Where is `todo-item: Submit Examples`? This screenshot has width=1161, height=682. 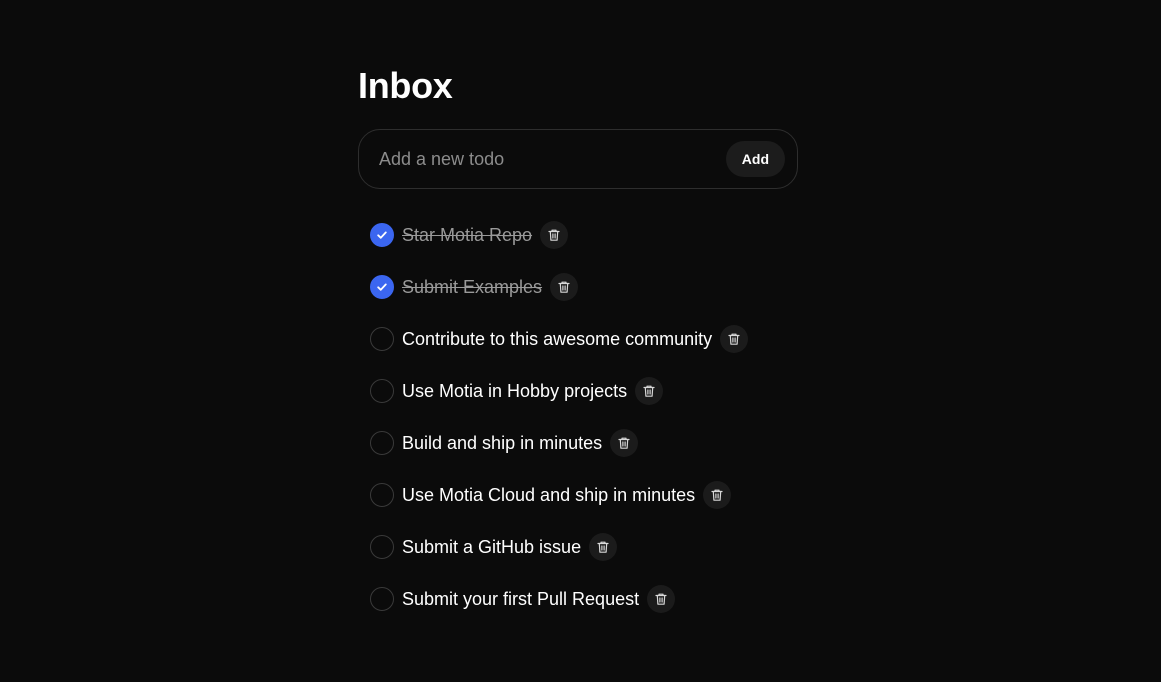
todo-item: Submit Examples is located at coordinates (578, 287).